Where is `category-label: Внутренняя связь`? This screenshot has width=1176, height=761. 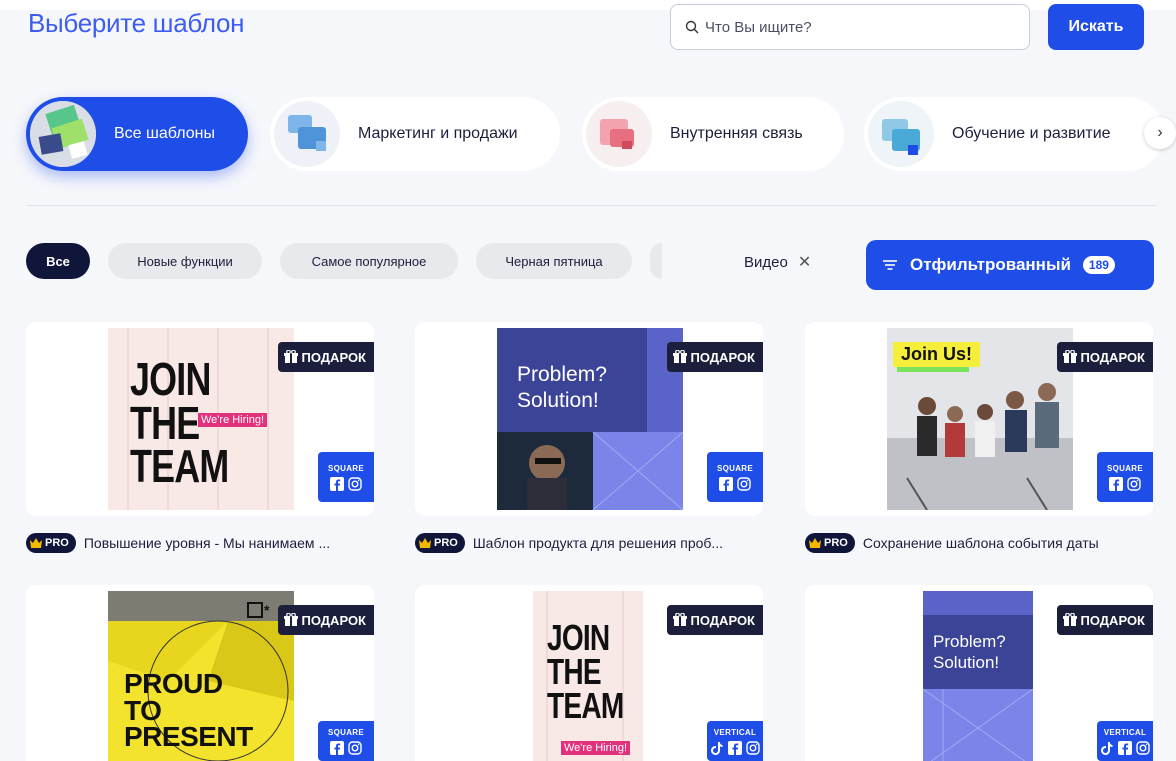 category-label: Внутренняя связь is located at coordinates (736, 133).